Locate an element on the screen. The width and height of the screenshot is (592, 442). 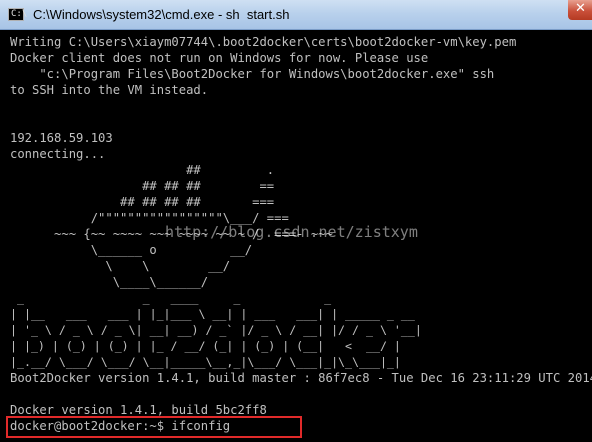
cmd-prompt-icon: C:\ is located at coordinates (18, 14).